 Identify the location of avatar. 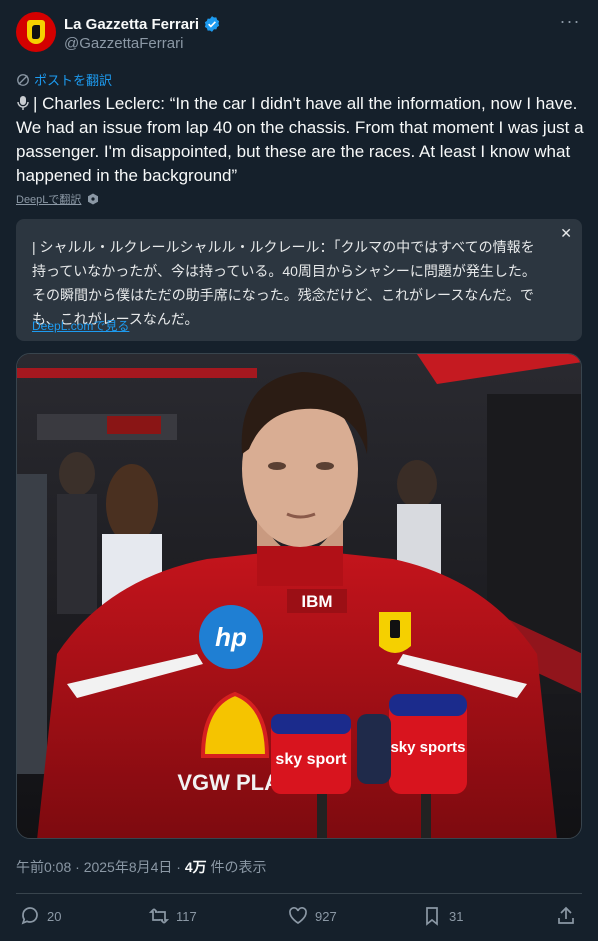
(36, 32).